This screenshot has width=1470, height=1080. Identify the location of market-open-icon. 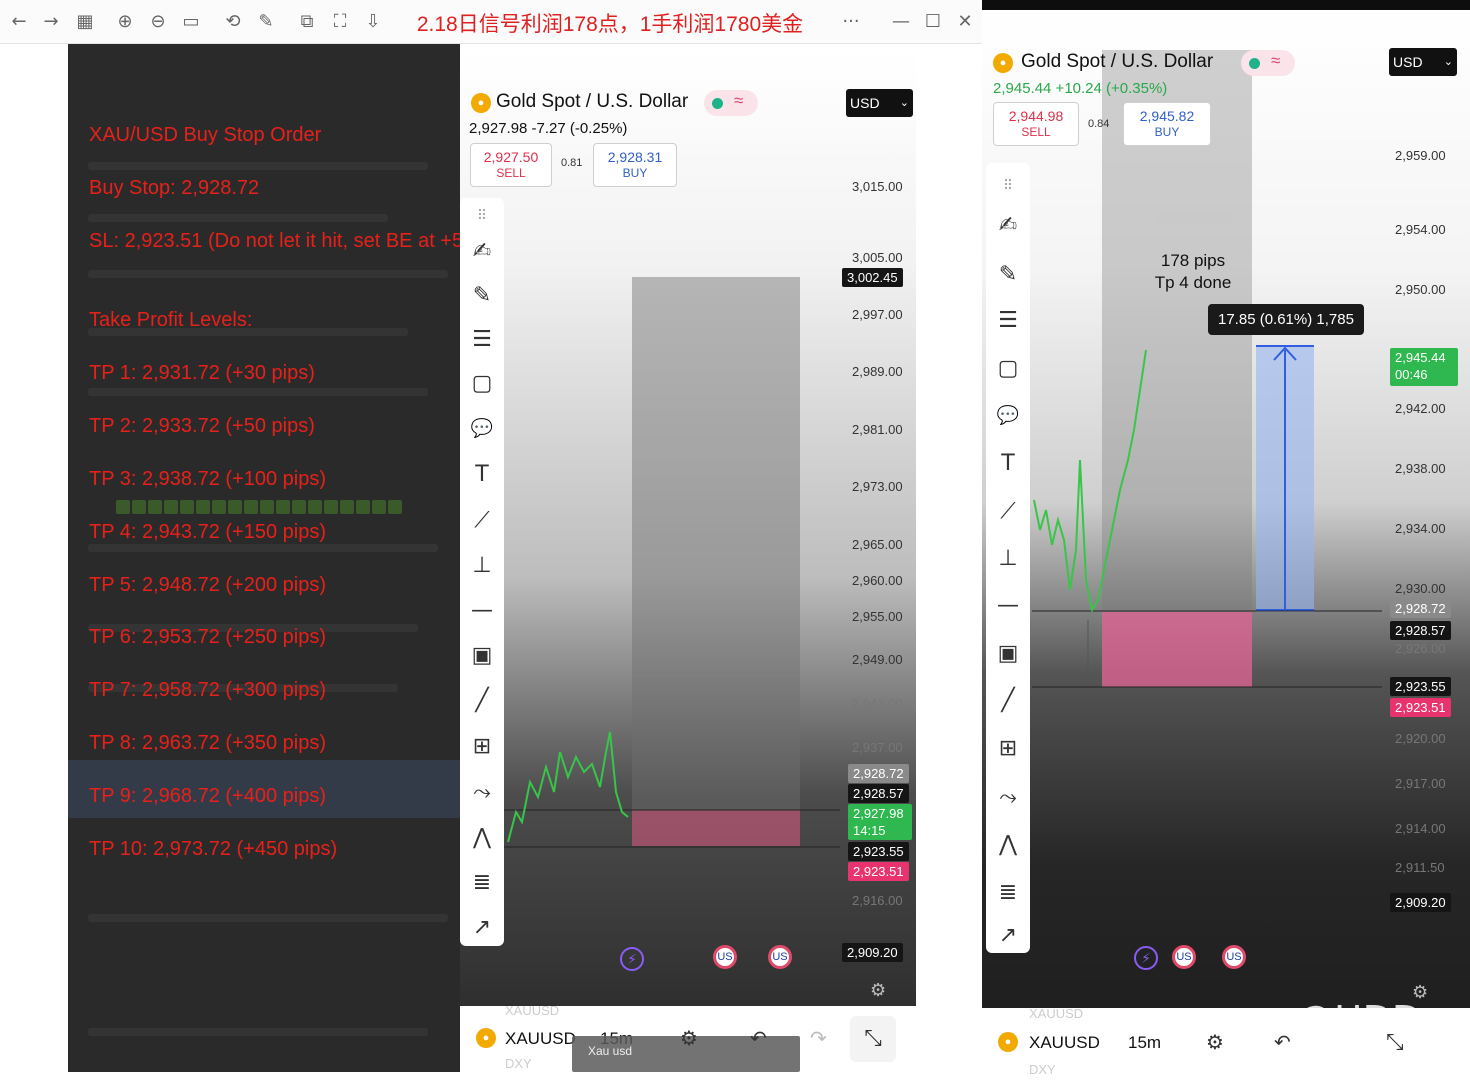
(1254, 63).